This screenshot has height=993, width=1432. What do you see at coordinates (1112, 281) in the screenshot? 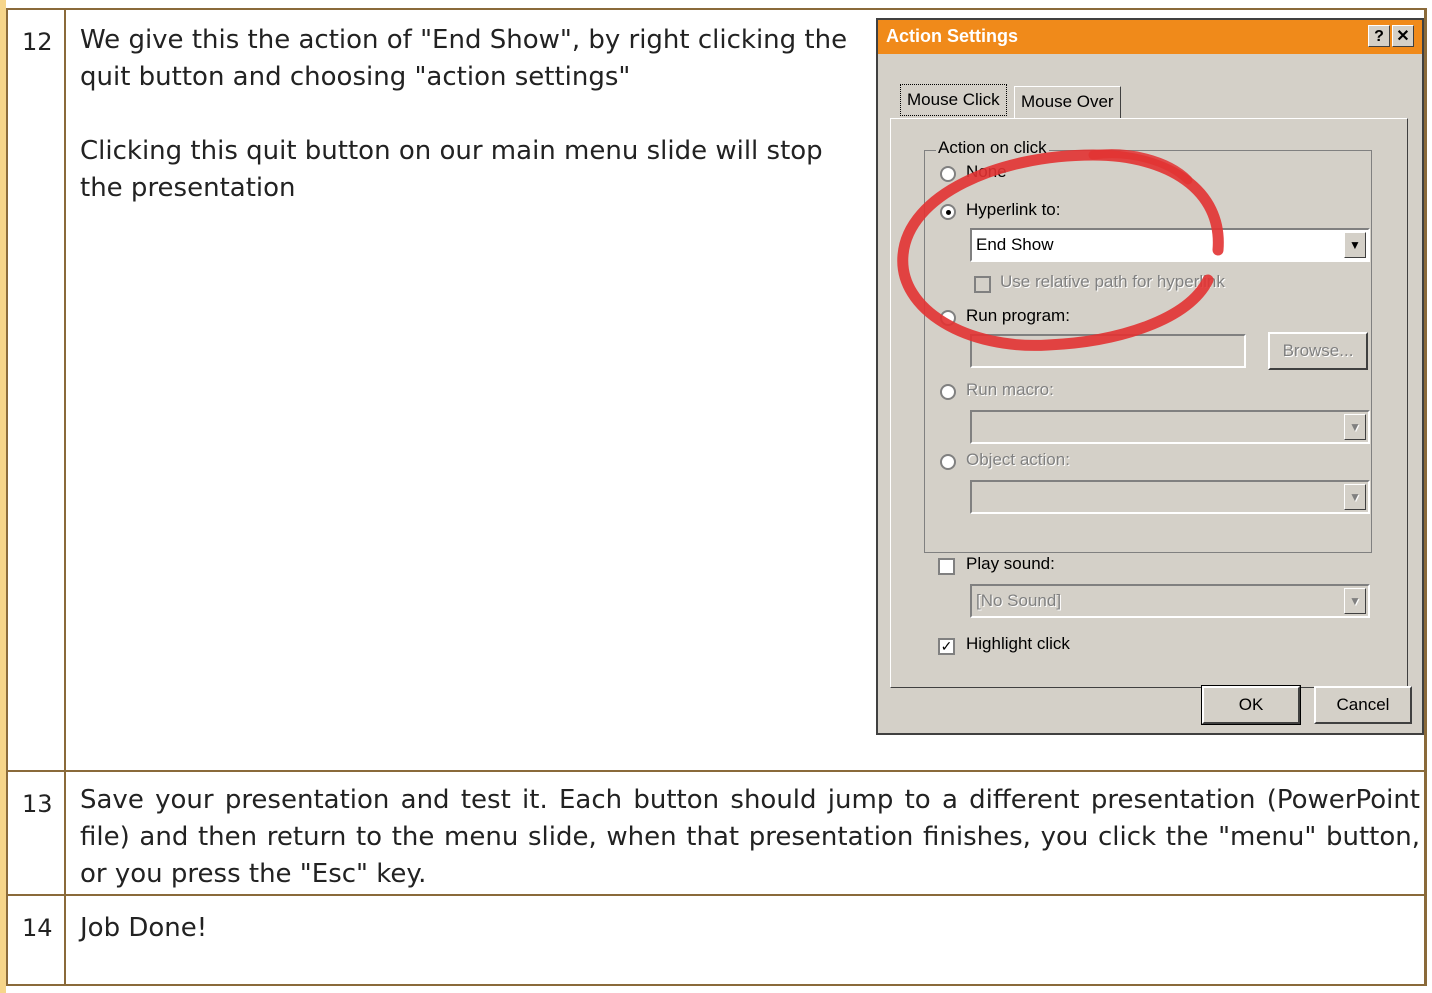
I see `relative-path-label: Use relative path for hyperlink` at bounding box center [1112, 281].